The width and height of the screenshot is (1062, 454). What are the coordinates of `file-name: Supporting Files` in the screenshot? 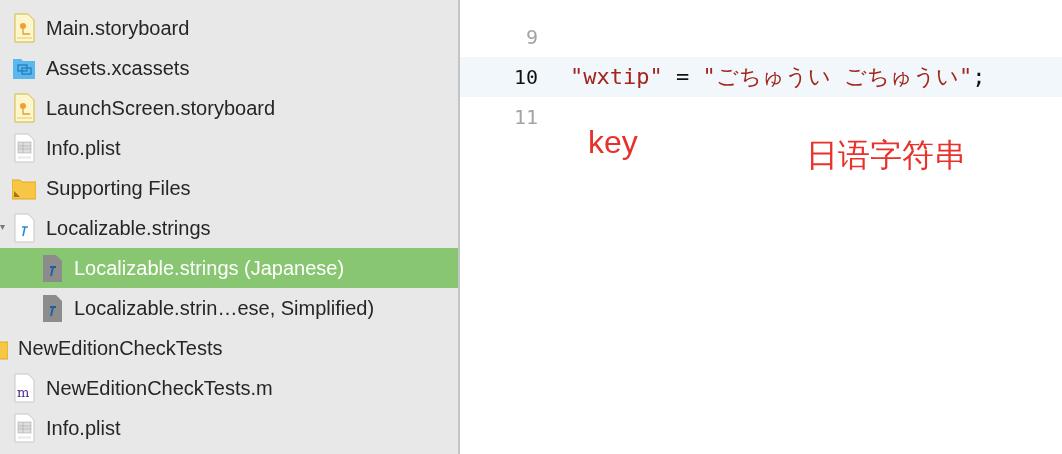 It's located at (118, 188).